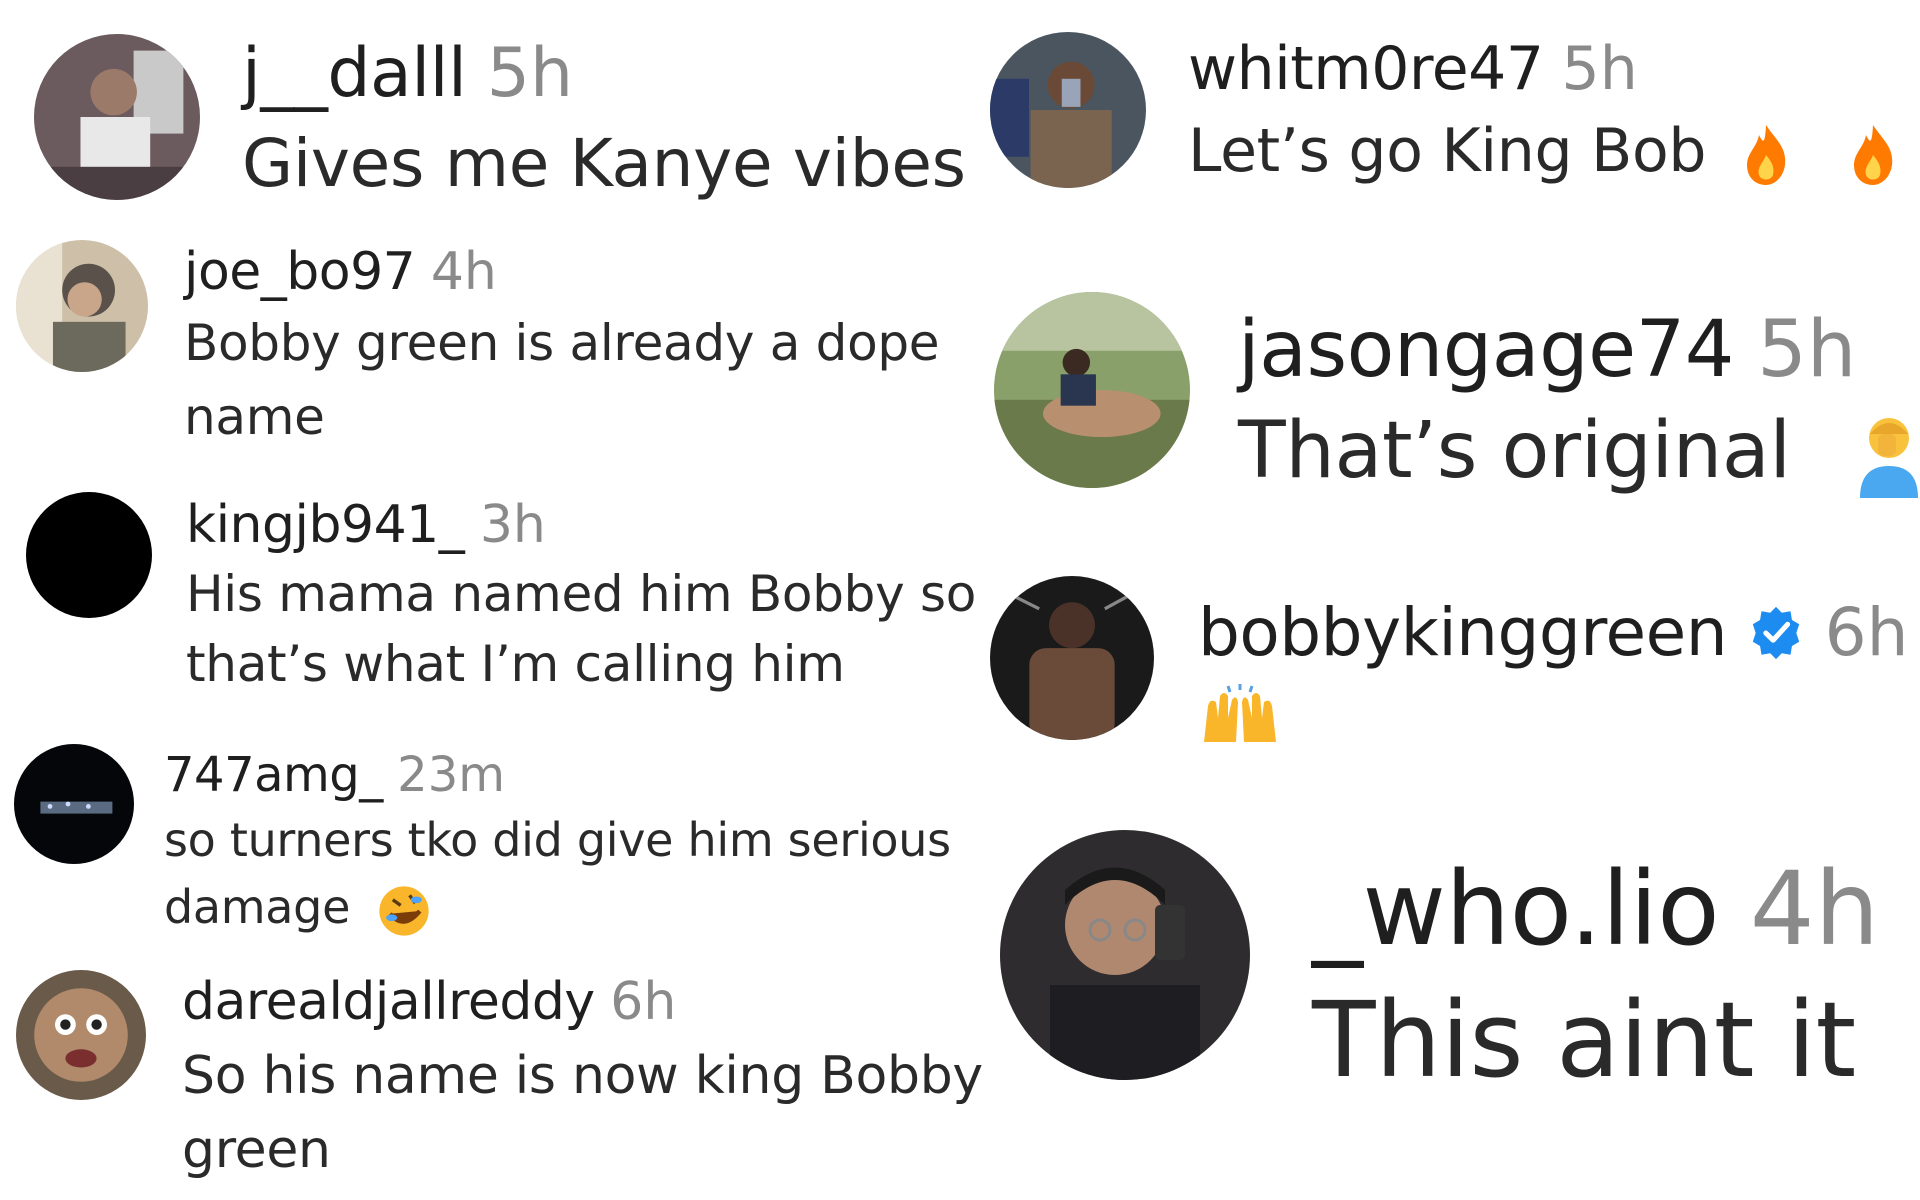  What do you see at coordinates (256, 1150) in the screenshot?
I see `comment-text-line-2: green` at bounding box center [256, 1150].